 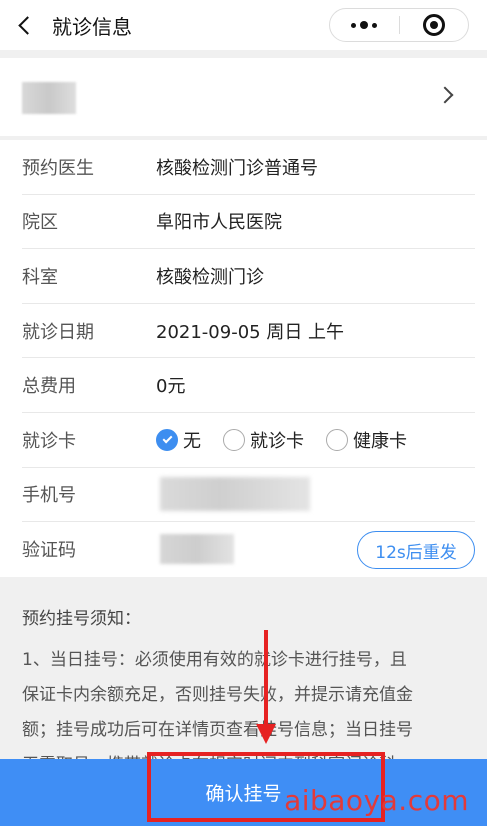 I want to click on doctor-value: 核酸检测门诊普通号, so click(x=237, y=168).